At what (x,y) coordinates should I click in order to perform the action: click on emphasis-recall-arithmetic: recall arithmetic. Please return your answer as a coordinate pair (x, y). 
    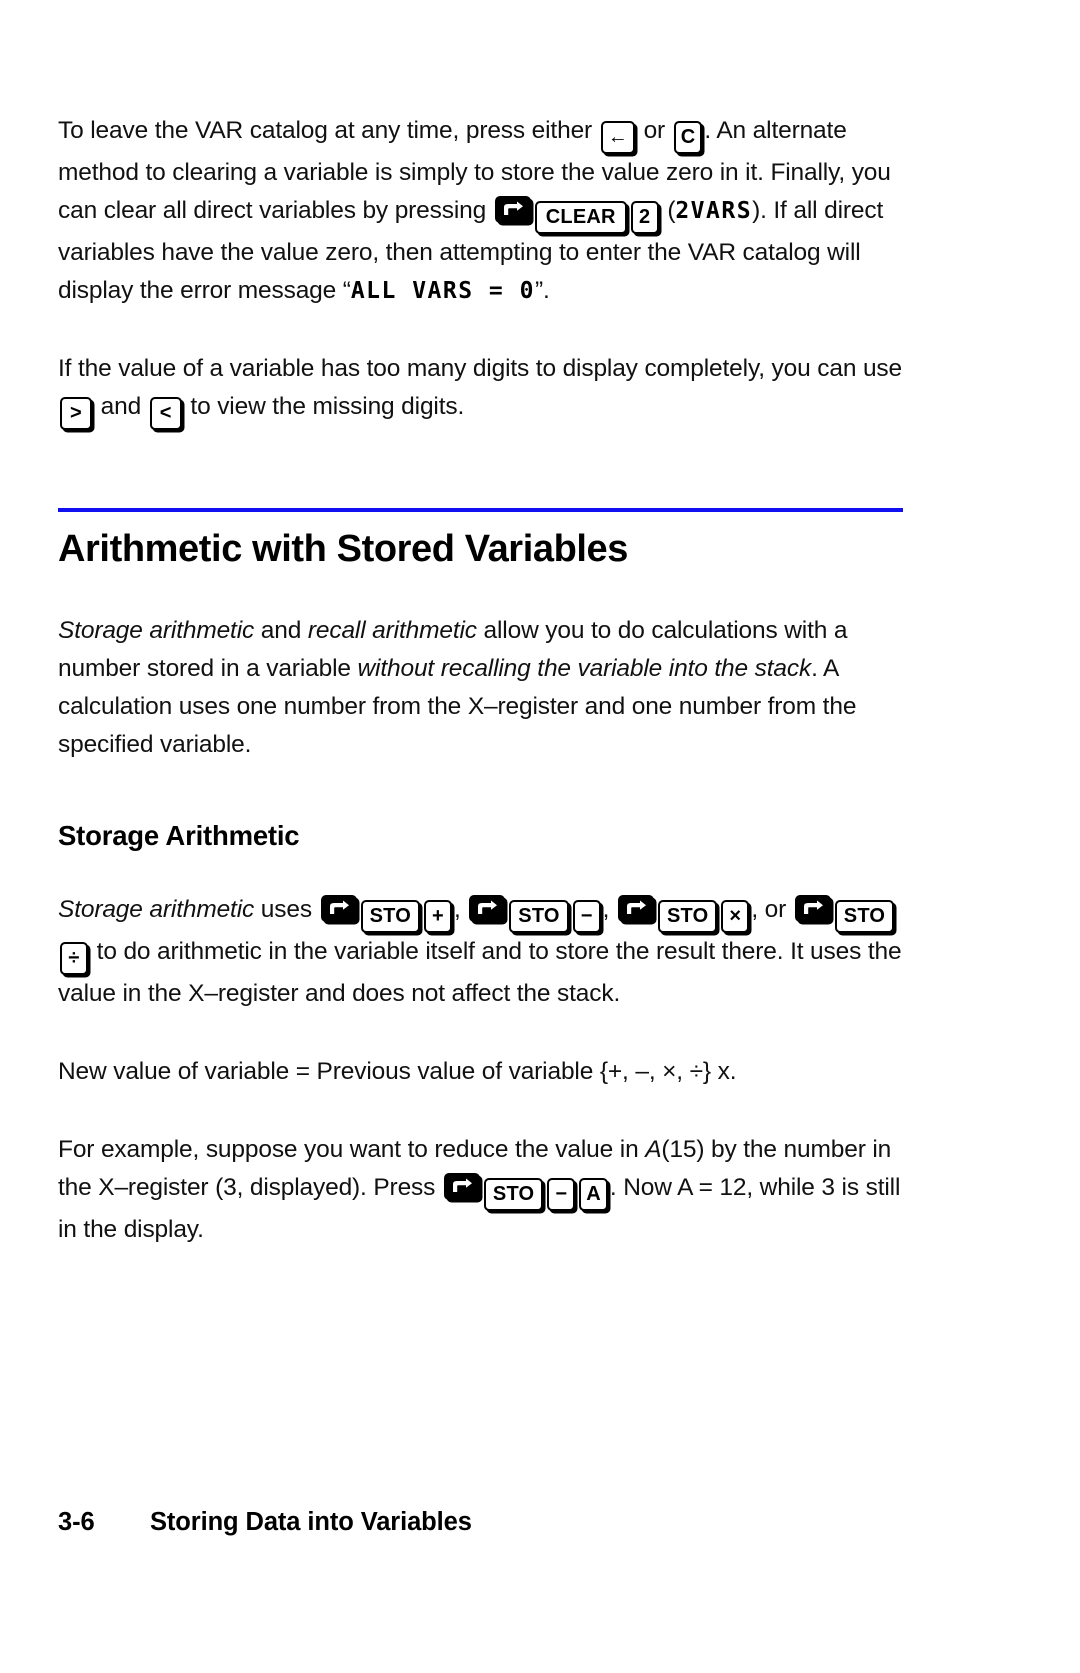
    Looking at the image, I should click on (392, 630).